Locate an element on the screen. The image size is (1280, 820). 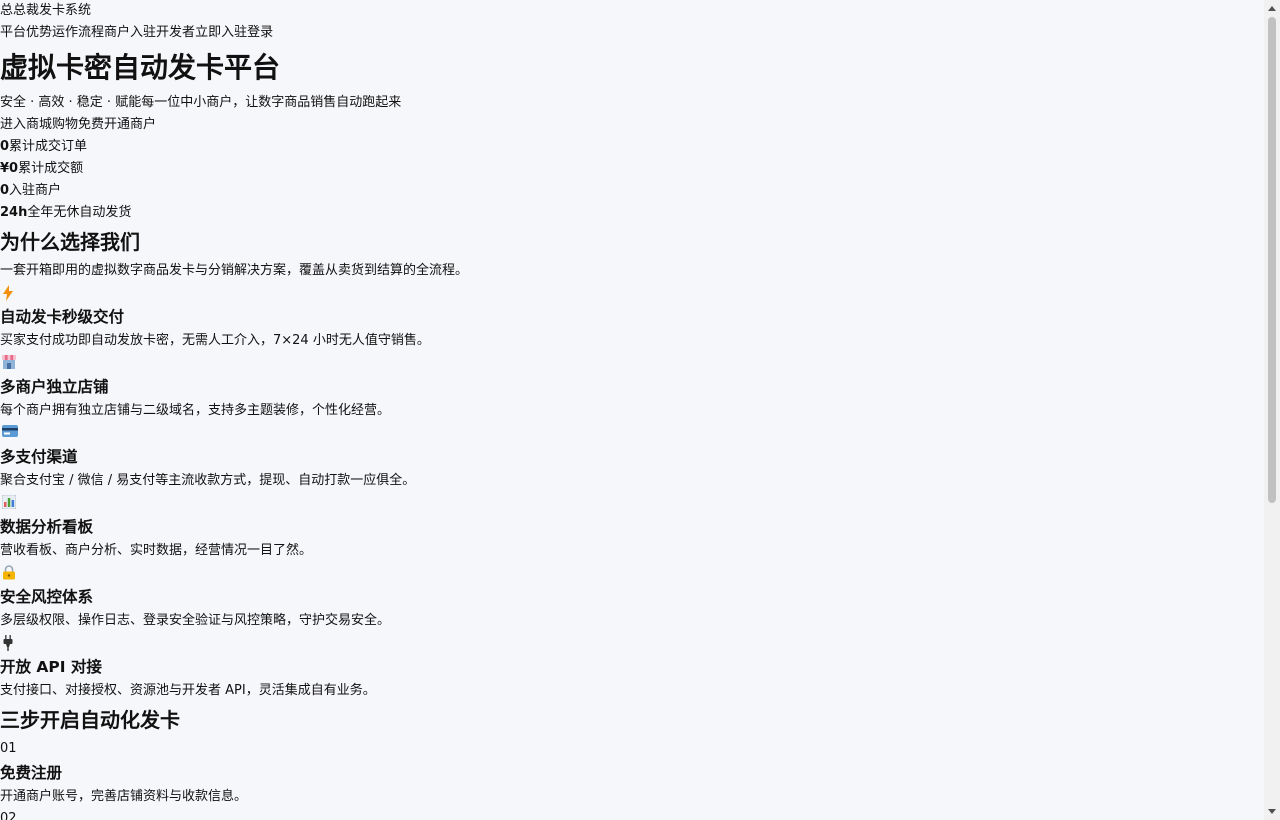
brand-name: 总总裁发卡系统 is located at coordinates (46, 10).